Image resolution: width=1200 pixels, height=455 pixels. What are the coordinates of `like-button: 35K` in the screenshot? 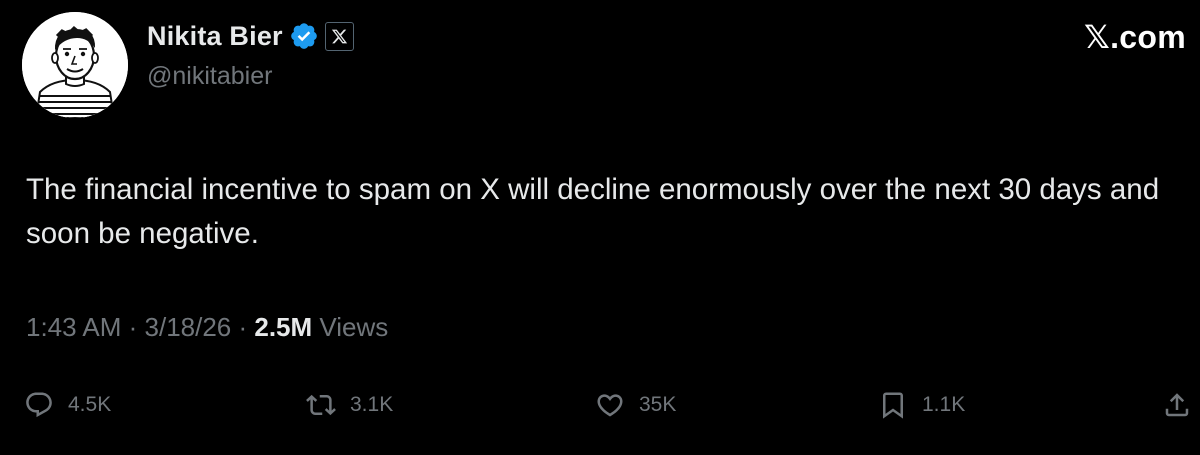 It's located at (635, 405).